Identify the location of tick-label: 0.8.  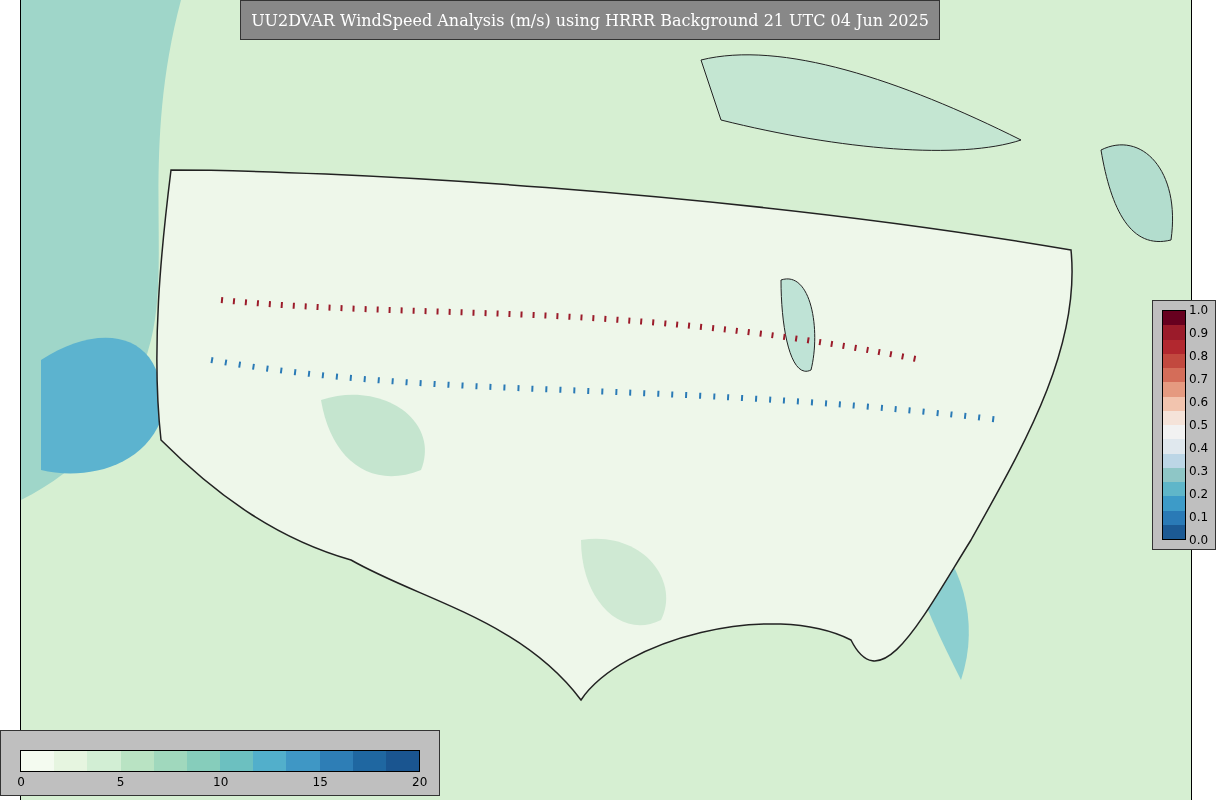
(1199, 356).